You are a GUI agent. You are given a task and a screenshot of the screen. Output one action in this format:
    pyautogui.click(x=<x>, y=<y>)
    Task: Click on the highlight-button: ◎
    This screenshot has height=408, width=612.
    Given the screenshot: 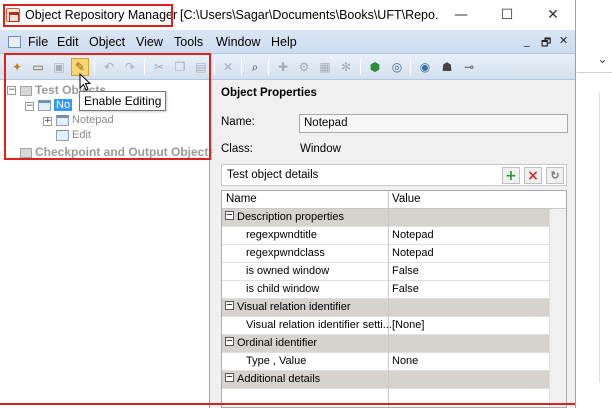 What is the action you would take?
    pyautogui.click(x=397, y=67)
    